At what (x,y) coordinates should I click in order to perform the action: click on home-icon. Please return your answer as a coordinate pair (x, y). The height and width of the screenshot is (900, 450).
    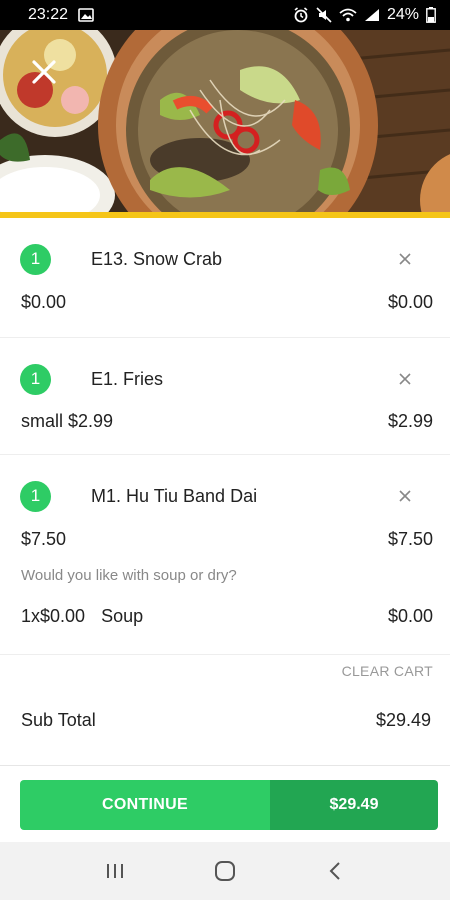
    Looking at the image, I should click on (225, 871).